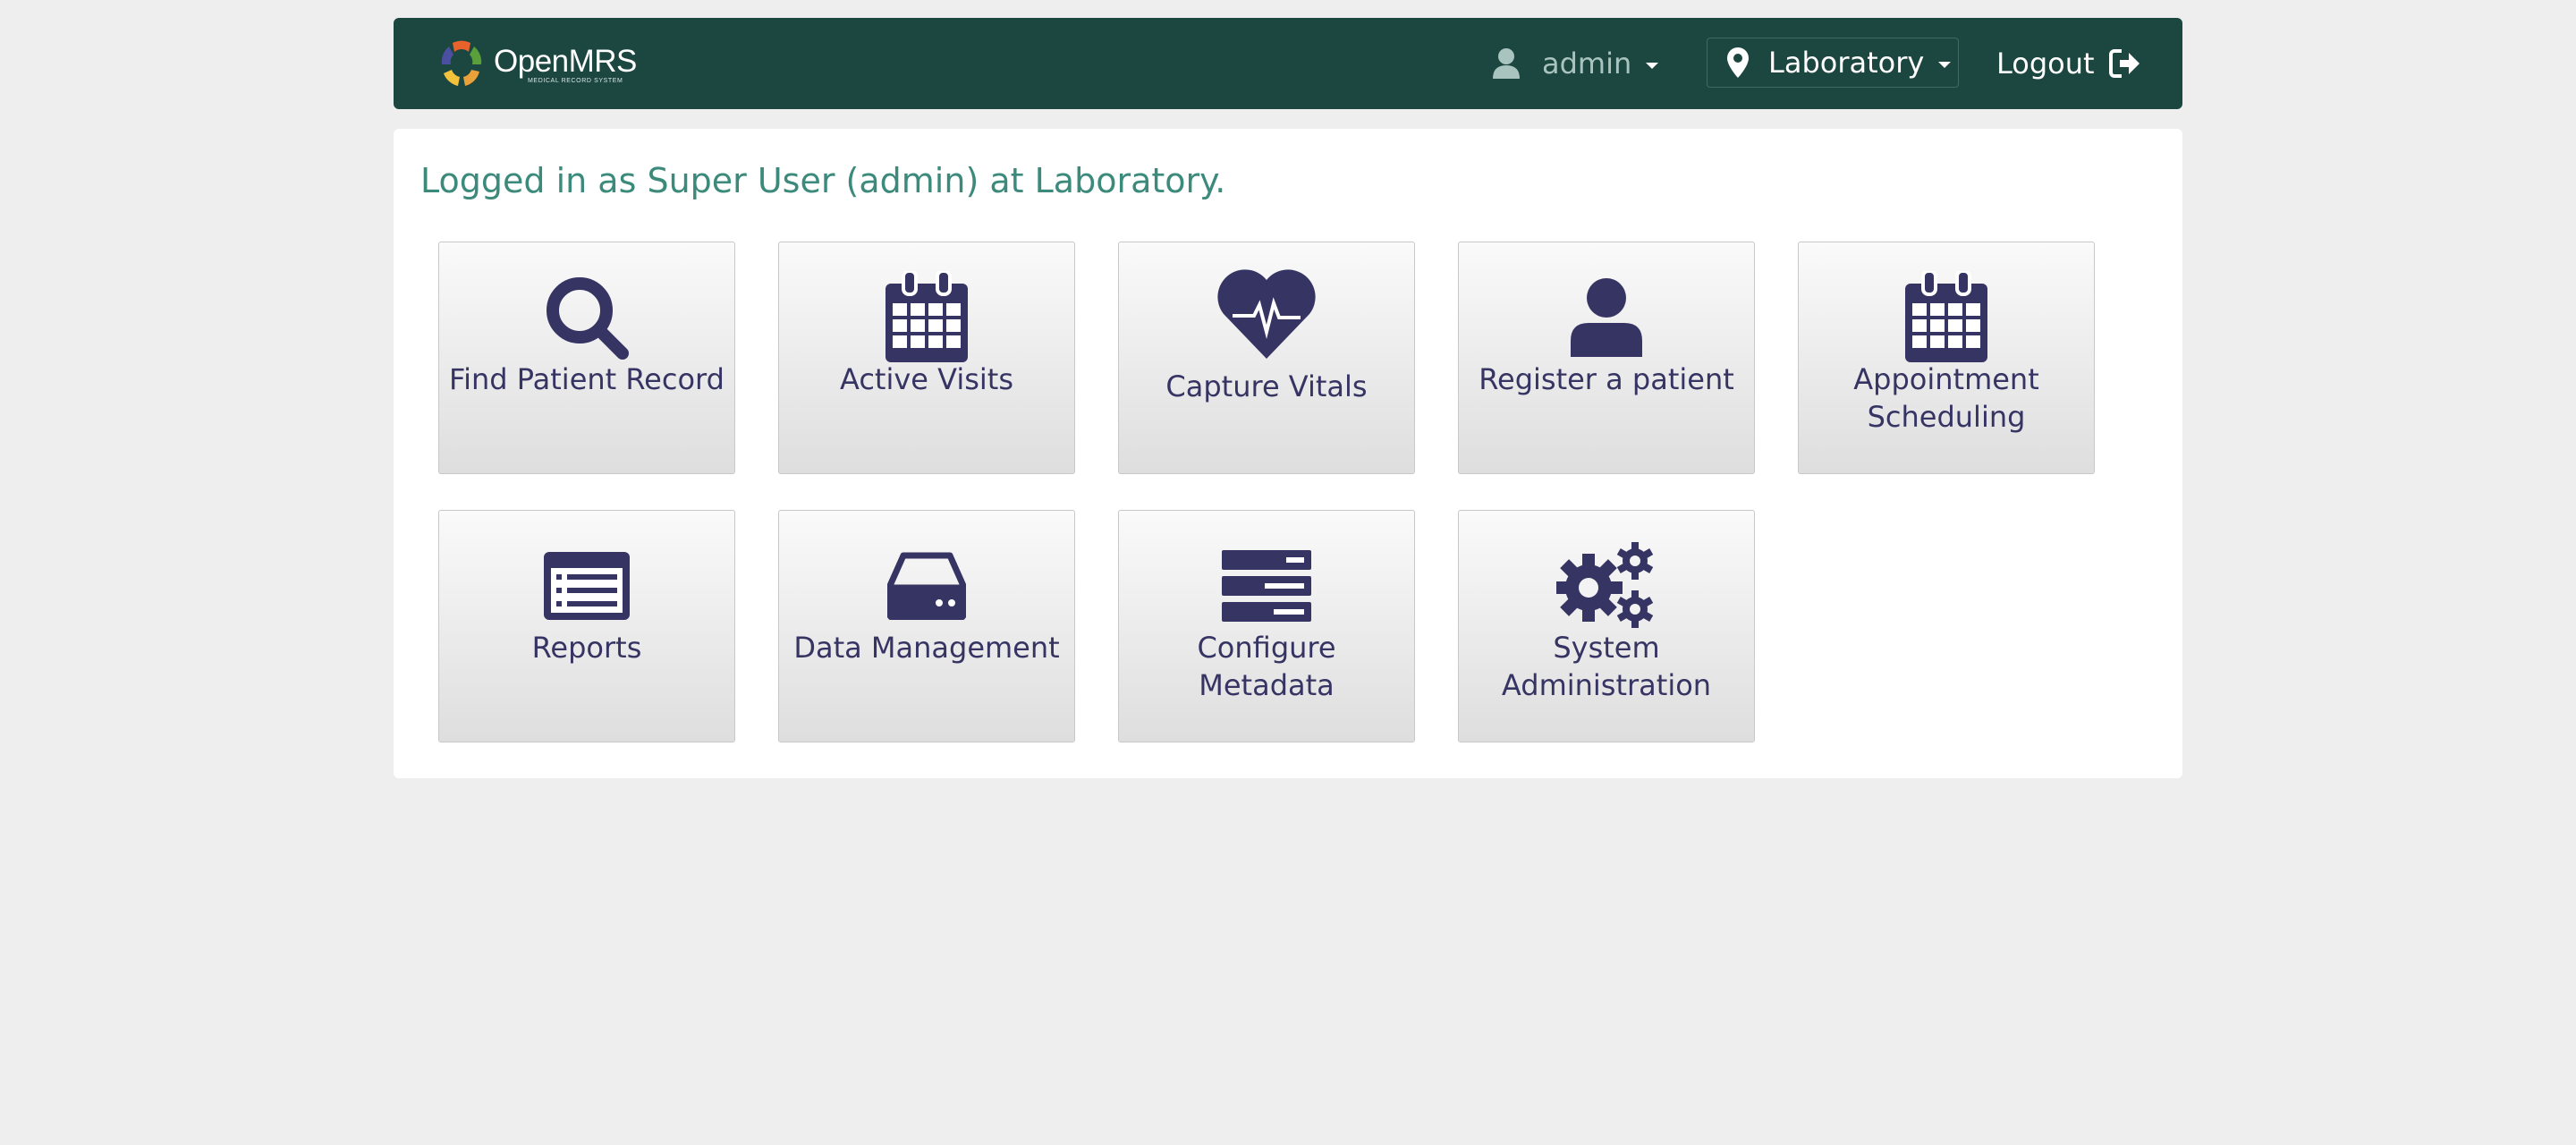  What do you see at coordinates (588, 318) in the screenshot?
I see `search-icon` at bounding box center [588, 318].